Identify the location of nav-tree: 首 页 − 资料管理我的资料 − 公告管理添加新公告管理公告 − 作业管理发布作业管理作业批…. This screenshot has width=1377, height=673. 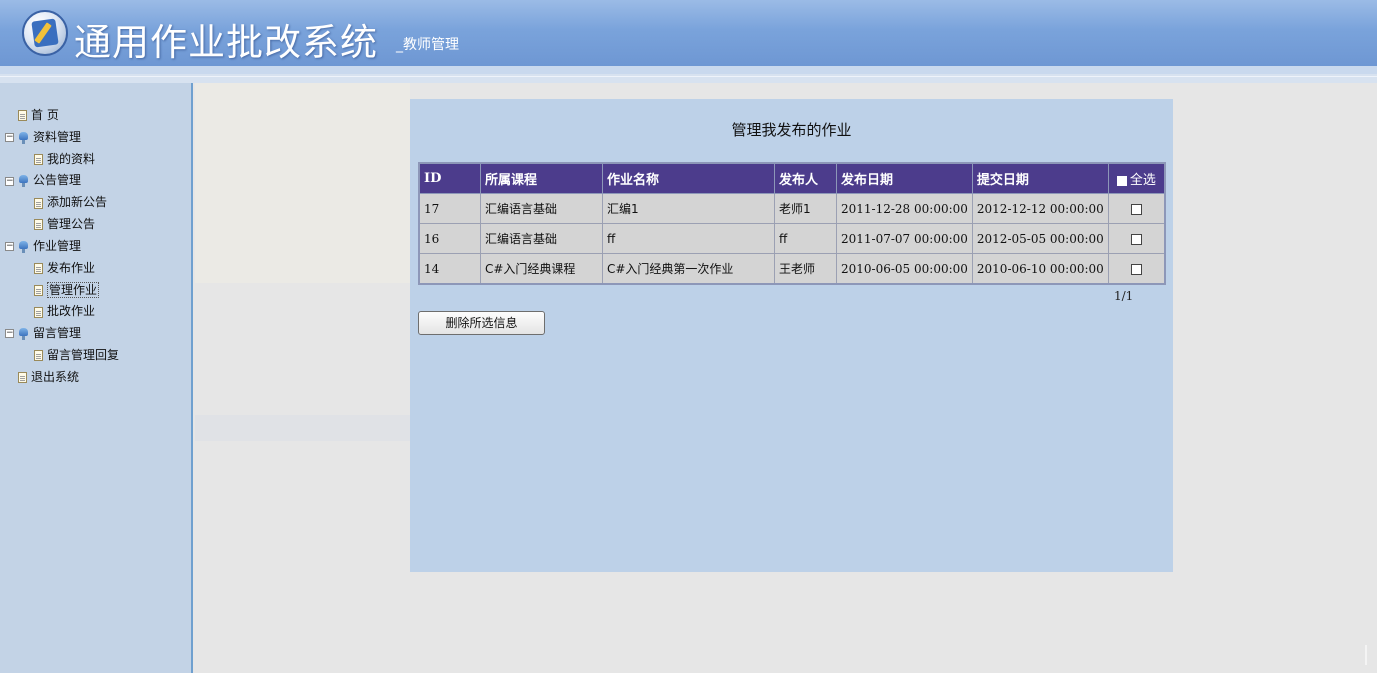
(95, 246).